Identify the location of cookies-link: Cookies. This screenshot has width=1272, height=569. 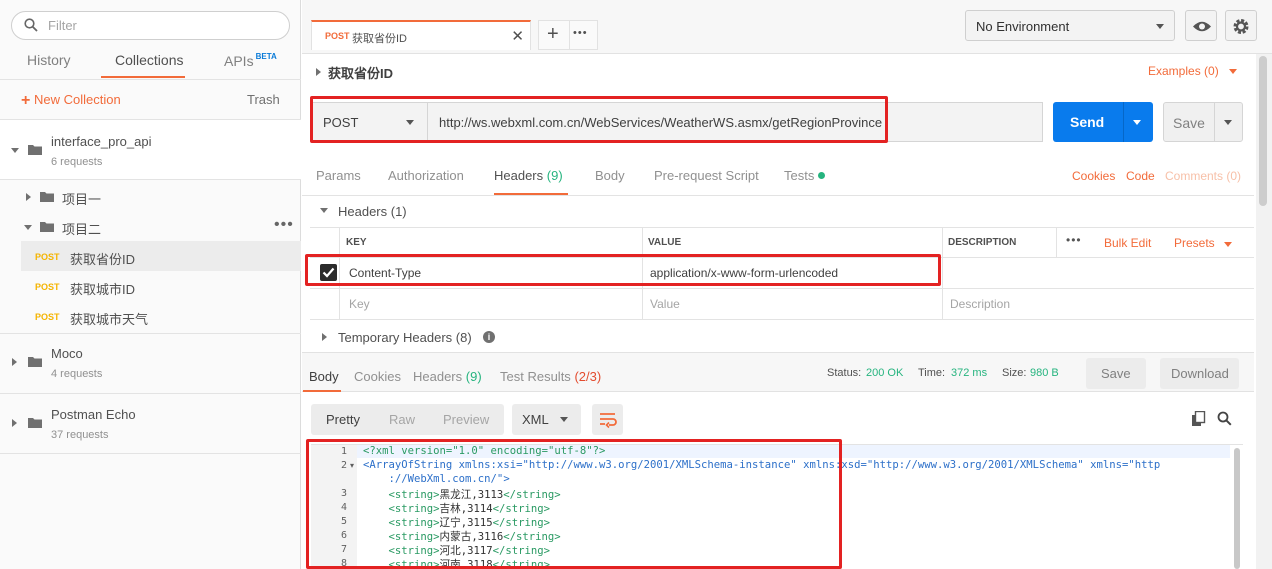
(1093, 176).